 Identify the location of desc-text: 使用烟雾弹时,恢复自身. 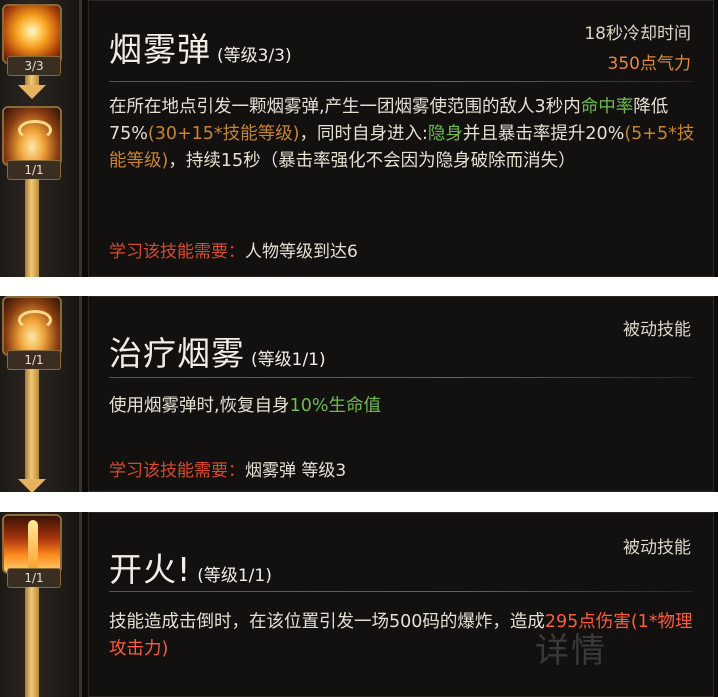
(199, 406).